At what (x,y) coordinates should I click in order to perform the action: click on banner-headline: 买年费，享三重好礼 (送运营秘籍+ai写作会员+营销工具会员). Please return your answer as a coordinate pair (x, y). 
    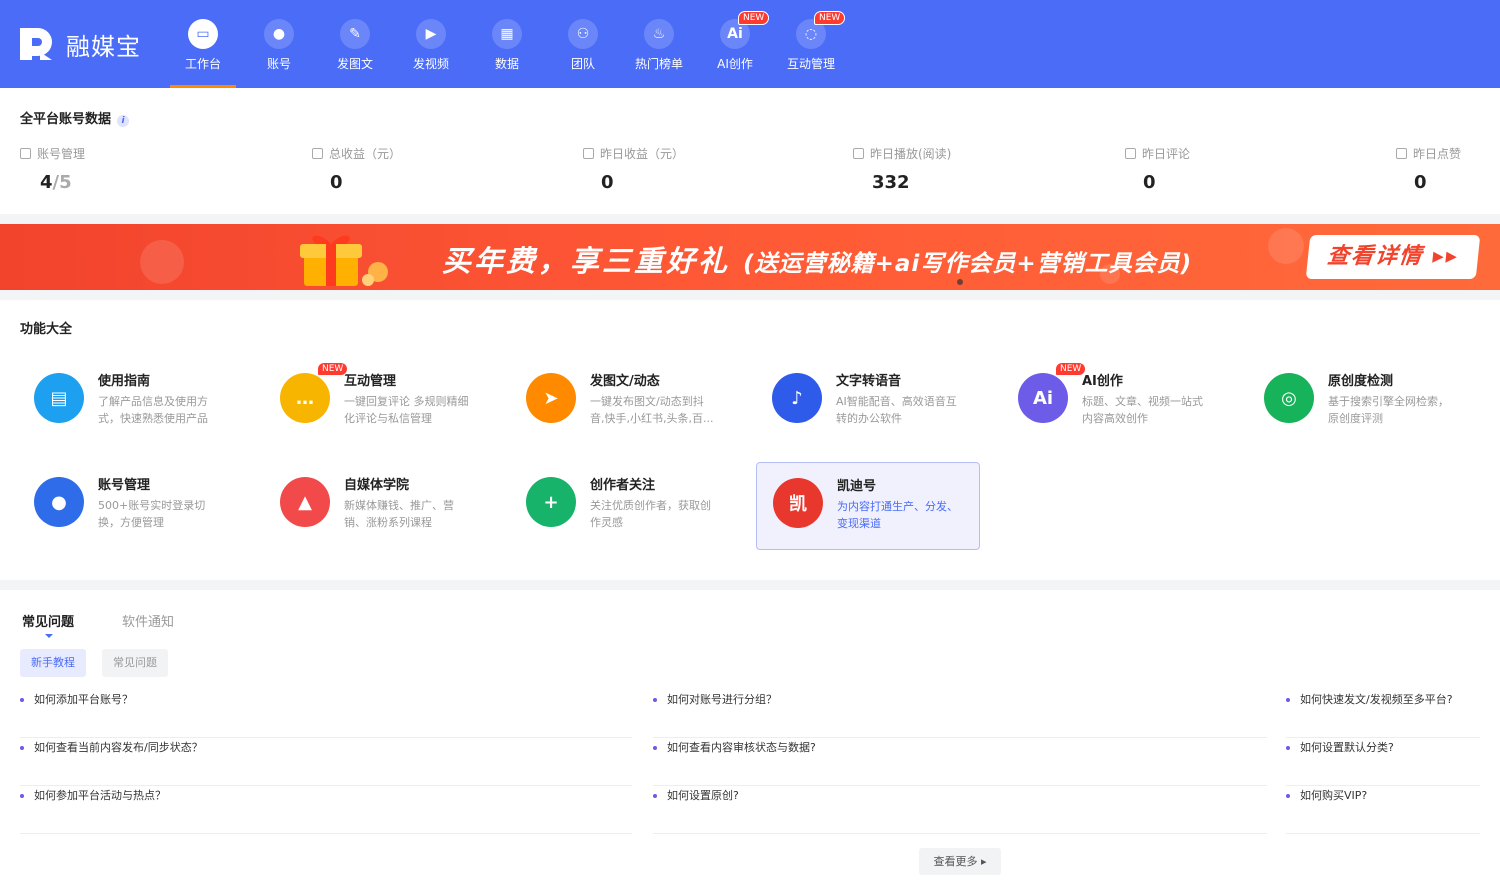
    Looking at the image, I should click on (817, 259).